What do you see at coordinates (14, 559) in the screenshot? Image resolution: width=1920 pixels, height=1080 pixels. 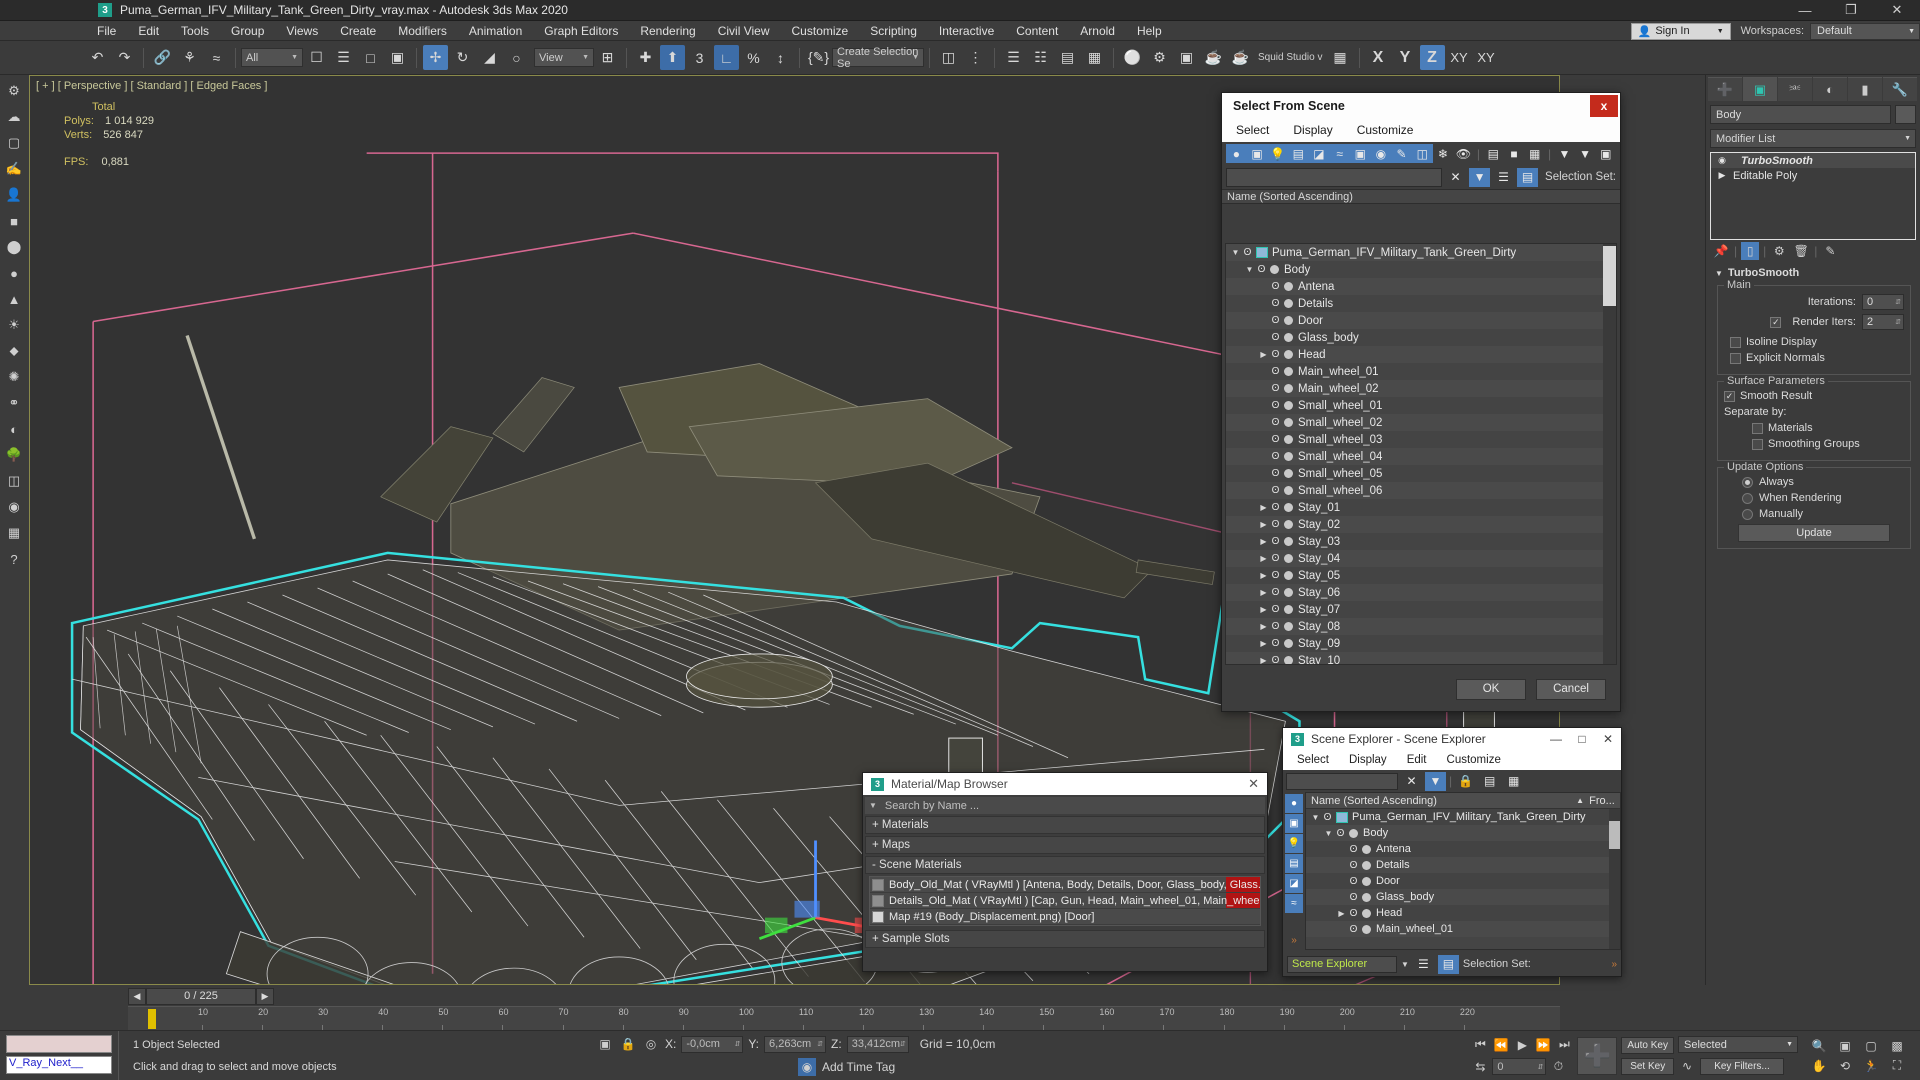 I see `help-icon: ?` at bounding box center [14, 559].